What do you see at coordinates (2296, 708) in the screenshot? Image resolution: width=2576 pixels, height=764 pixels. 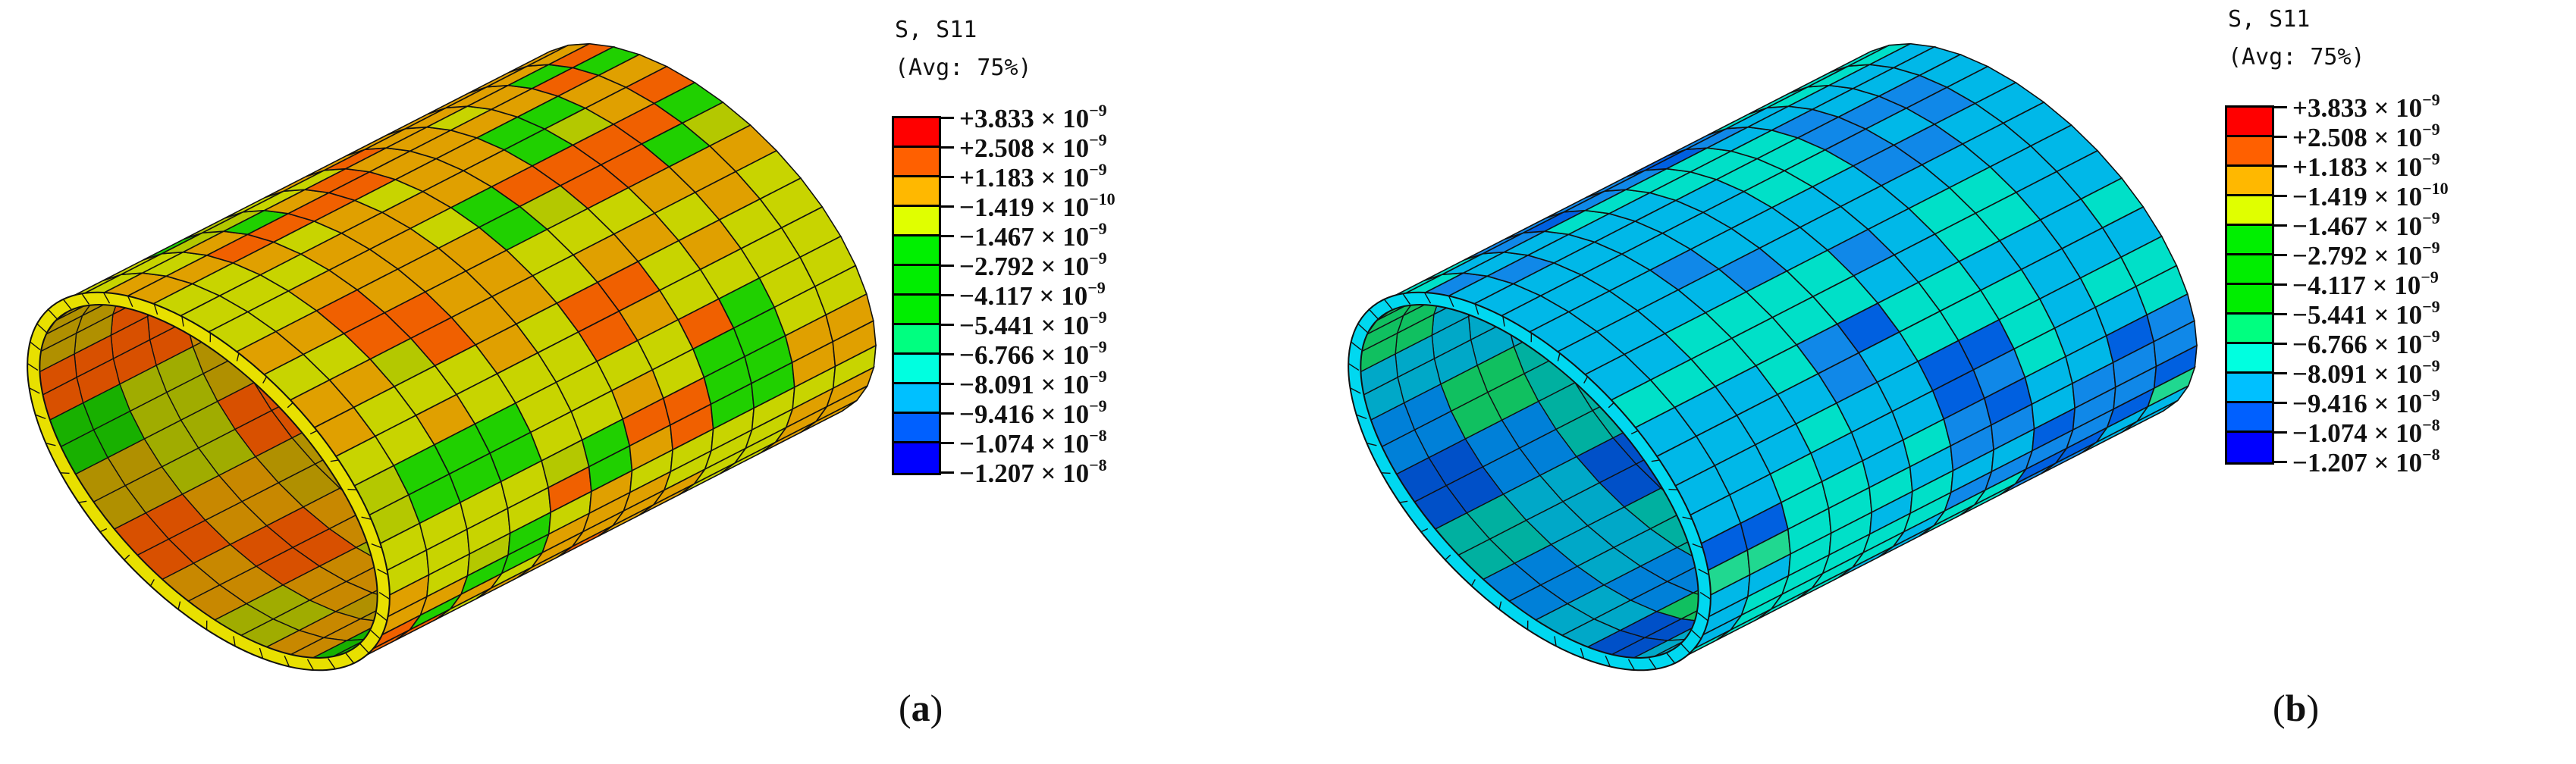 I see `caption-letter: b` at bounding box center [2296, 708].